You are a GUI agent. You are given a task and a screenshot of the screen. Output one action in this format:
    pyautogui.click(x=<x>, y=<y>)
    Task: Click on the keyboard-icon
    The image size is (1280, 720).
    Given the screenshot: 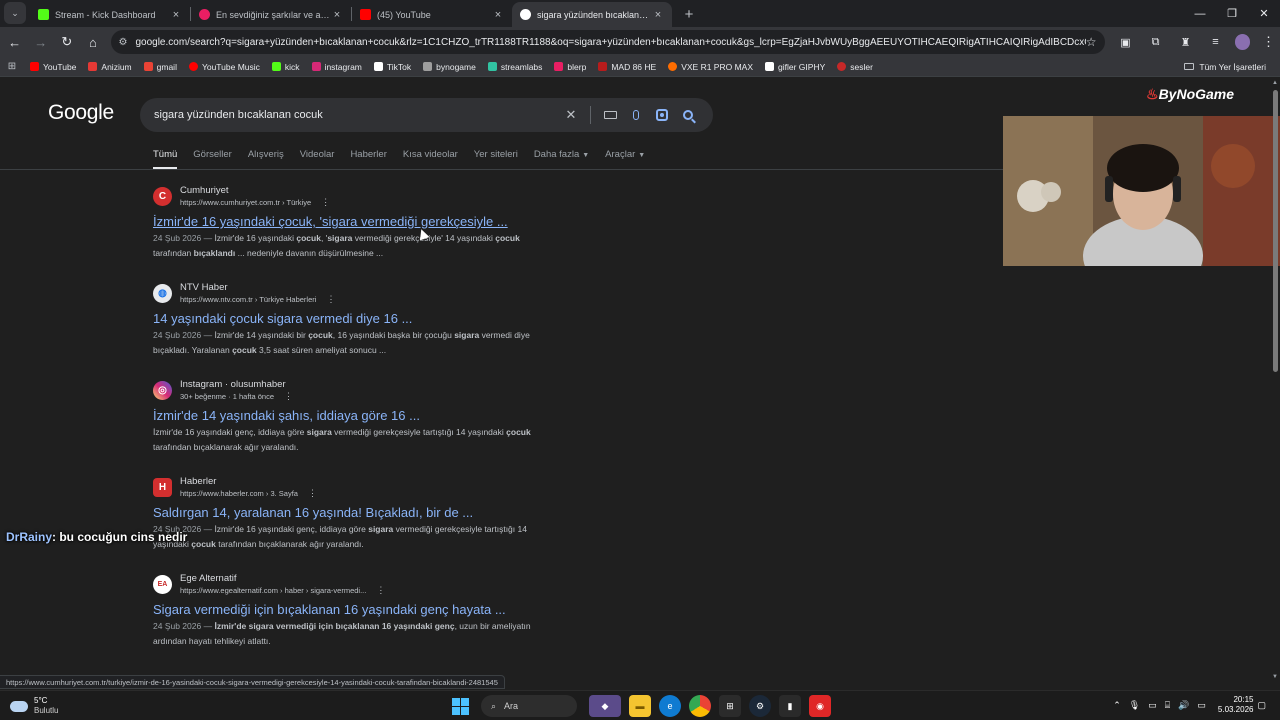 What is the action you would take?
    pyautogui.click(x=610, y=115)
    